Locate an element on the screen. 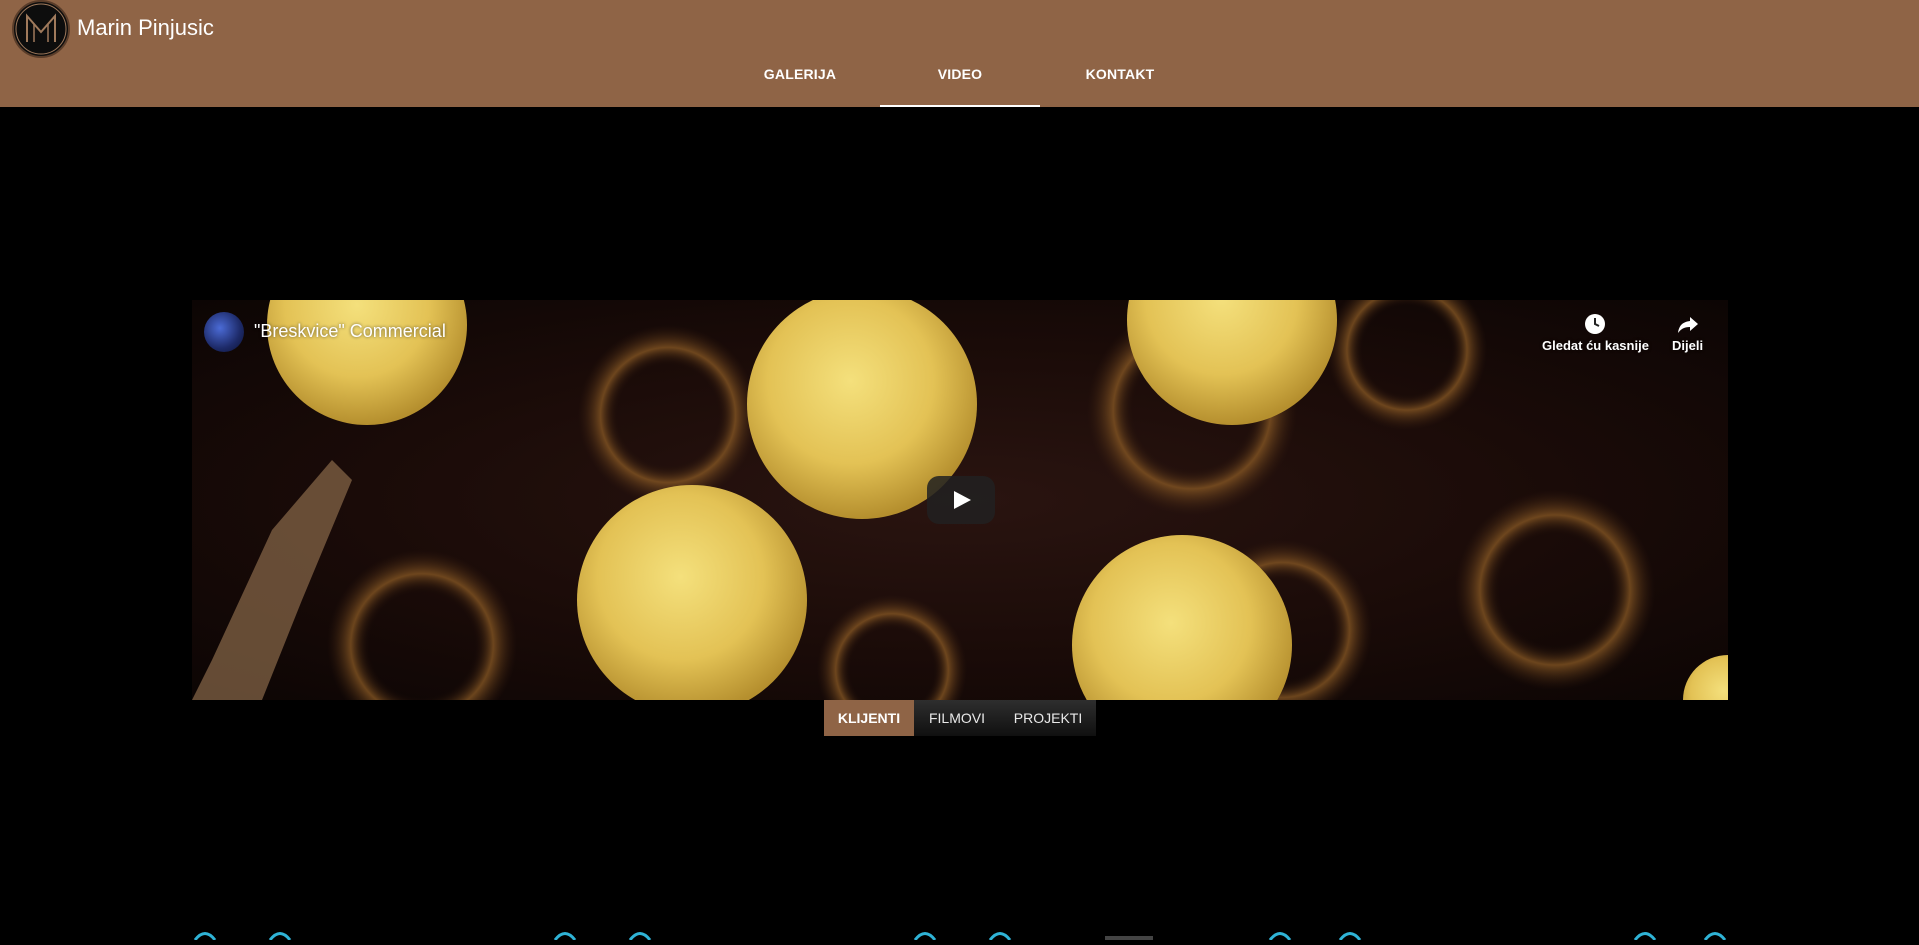  category-tab-klijenti: KLIJENTI is located at coordinates (869, 718).